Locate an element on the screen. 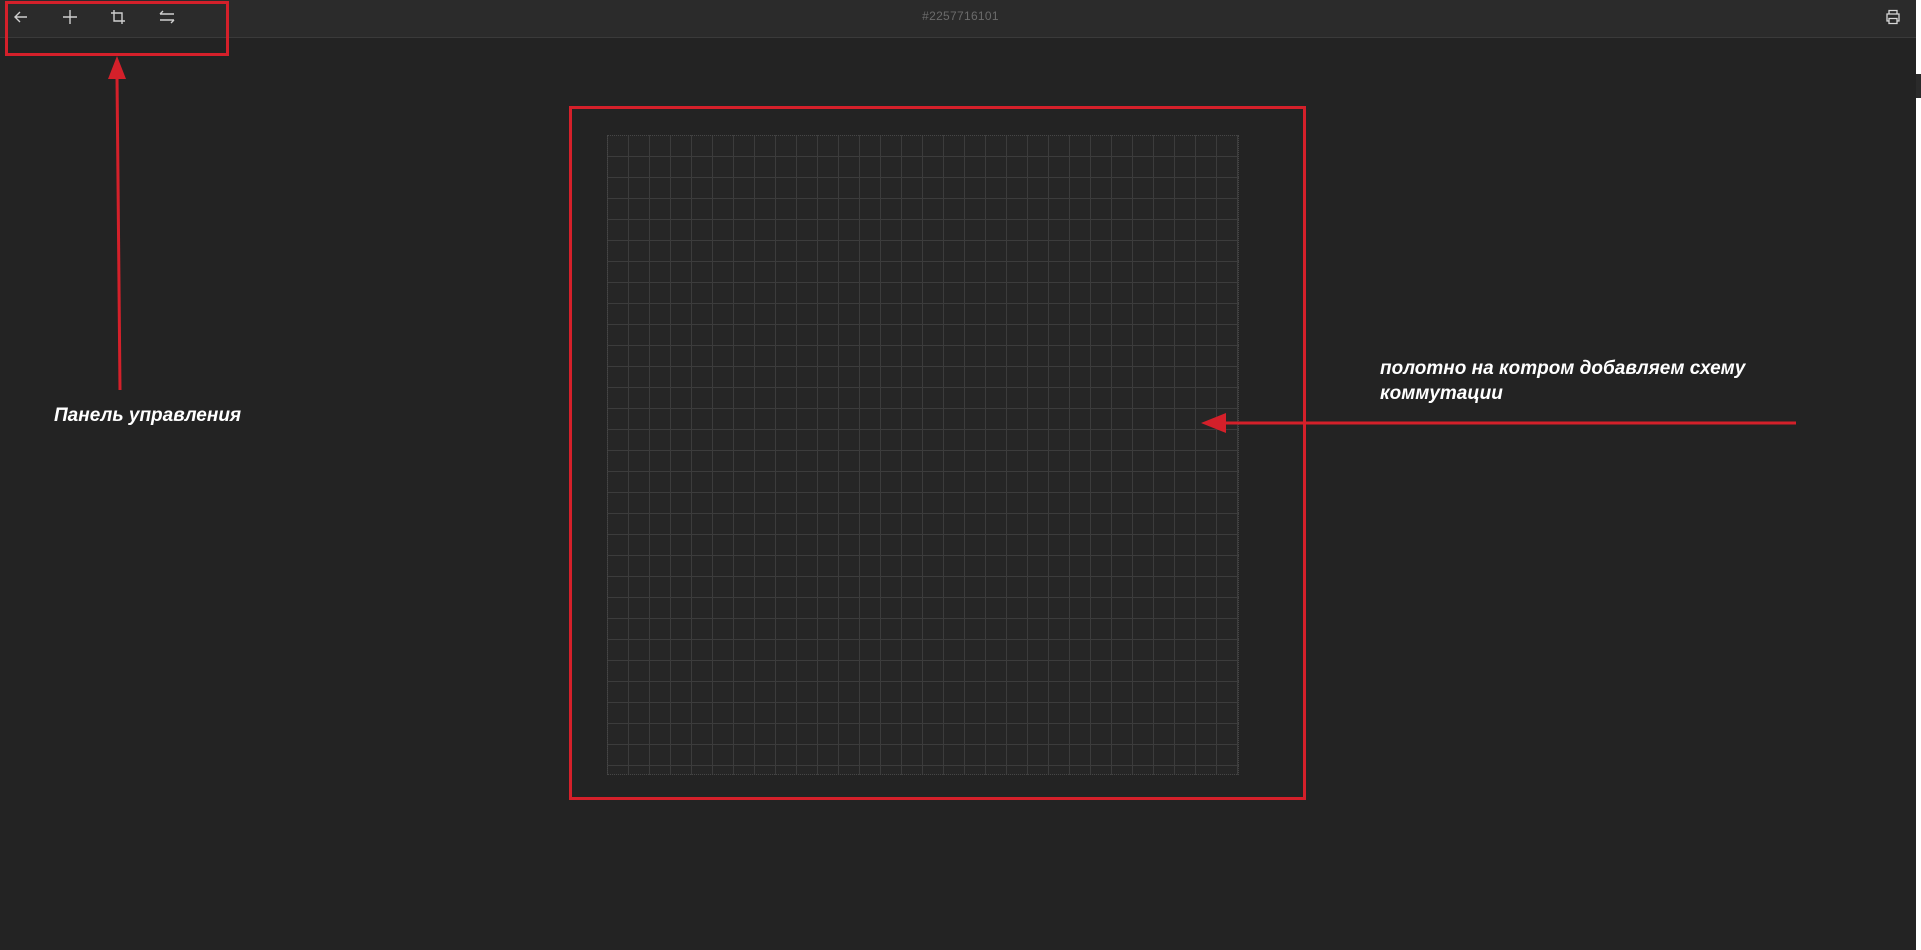  scrollbar-thumb is located at coordinates (1918, 86).